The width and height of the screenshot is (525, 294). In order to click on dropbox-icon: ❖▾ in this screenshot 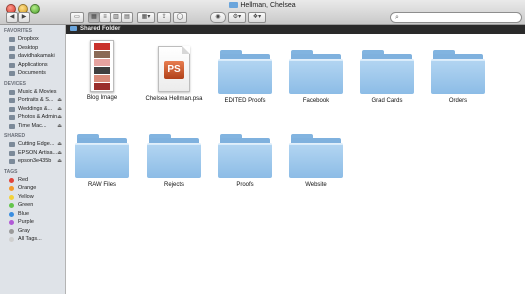, I will do `click(257, 17)`.